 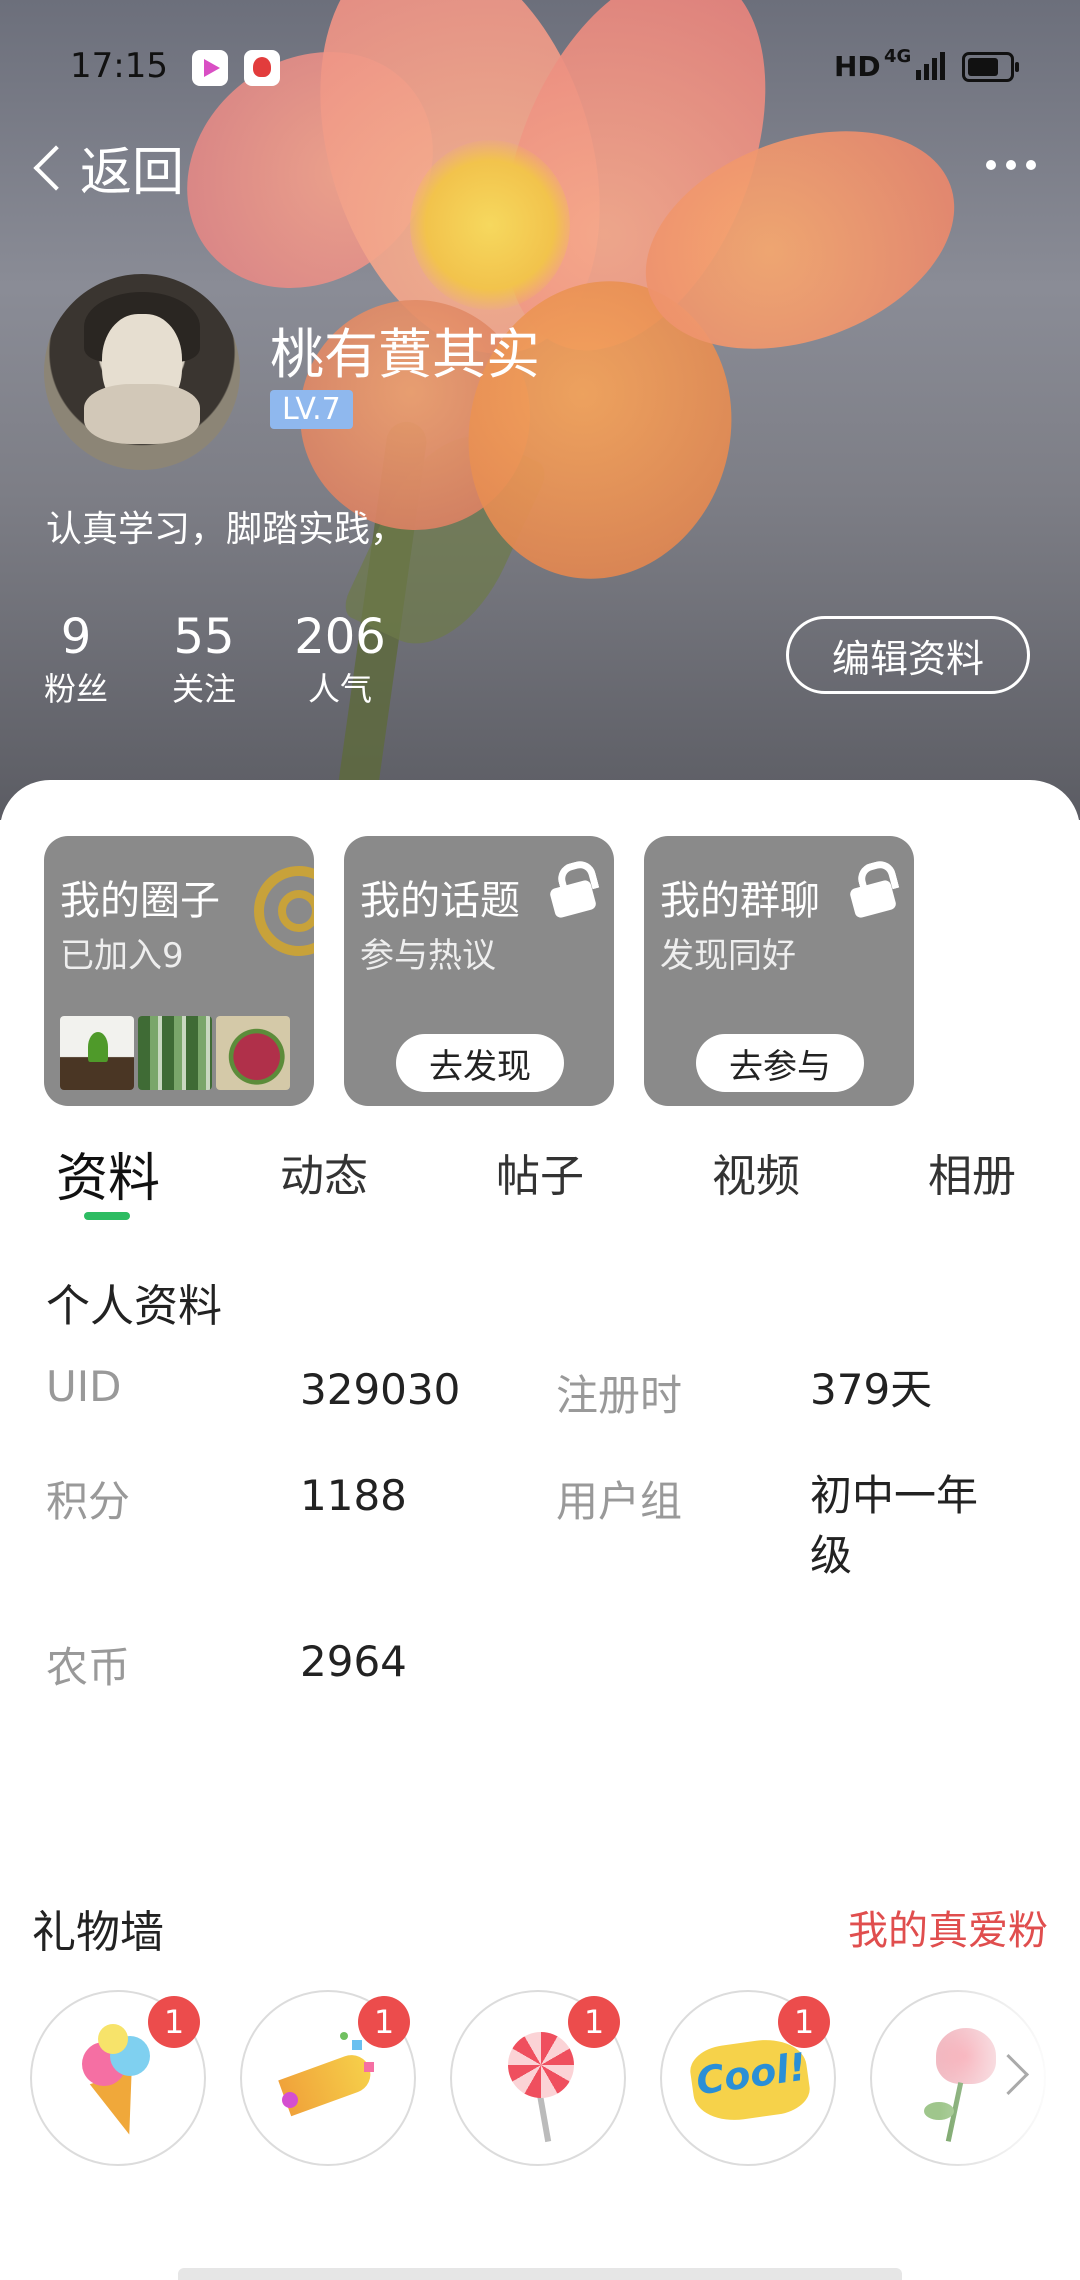 What do you see at coordinates (339, 689) in the screenshot?
I see `stat-label: 人气` at bounding box center [339, 689].